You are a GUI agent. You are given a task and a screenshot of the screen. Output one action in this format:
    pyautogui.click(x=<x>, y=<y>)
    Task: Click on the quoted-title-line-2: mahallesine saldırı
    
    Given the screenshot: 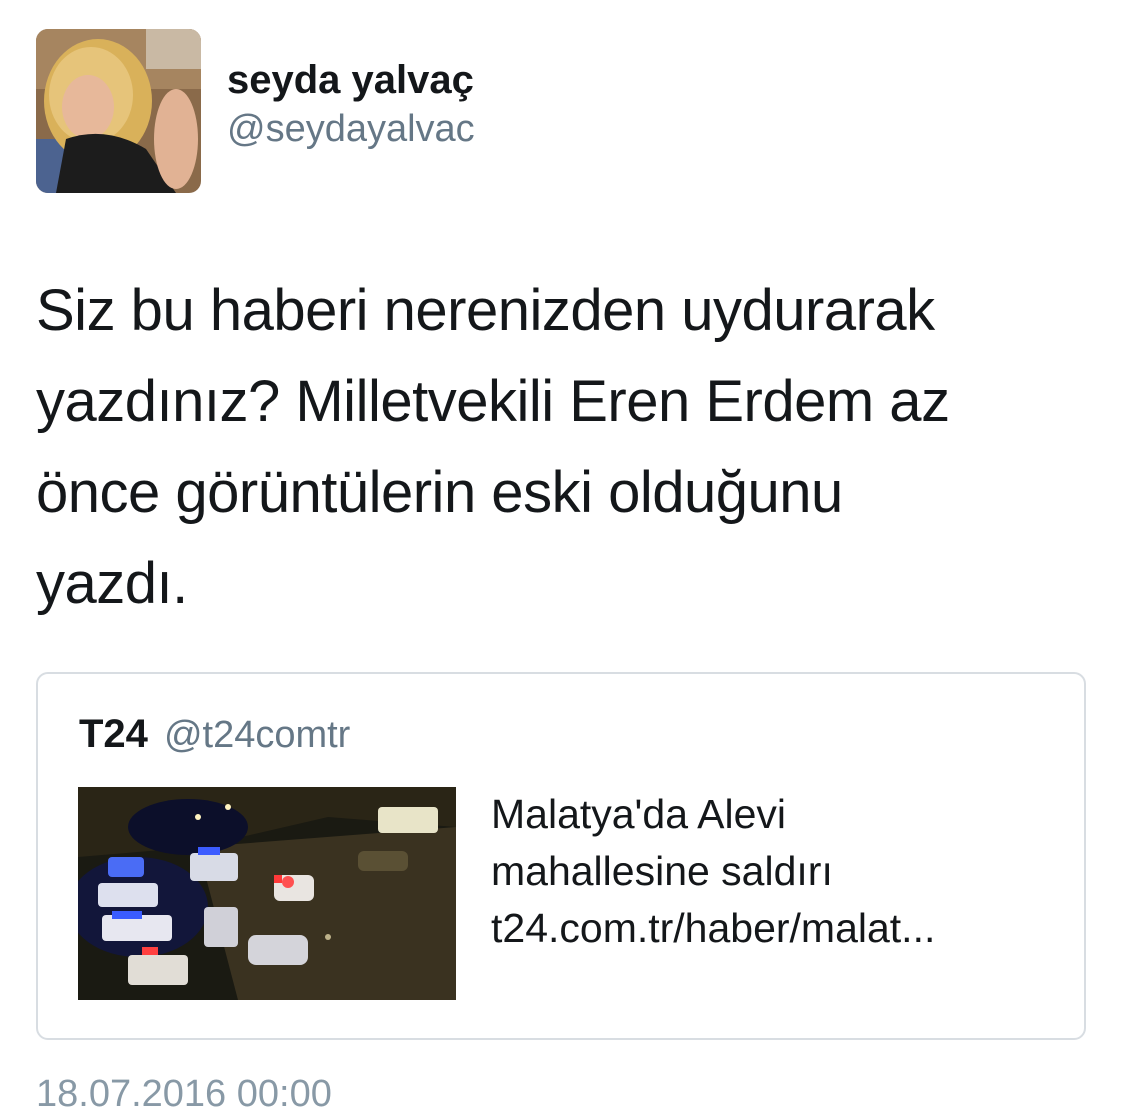 What is the action you would take?
    pyautogui.click(x=662, y=871)
    